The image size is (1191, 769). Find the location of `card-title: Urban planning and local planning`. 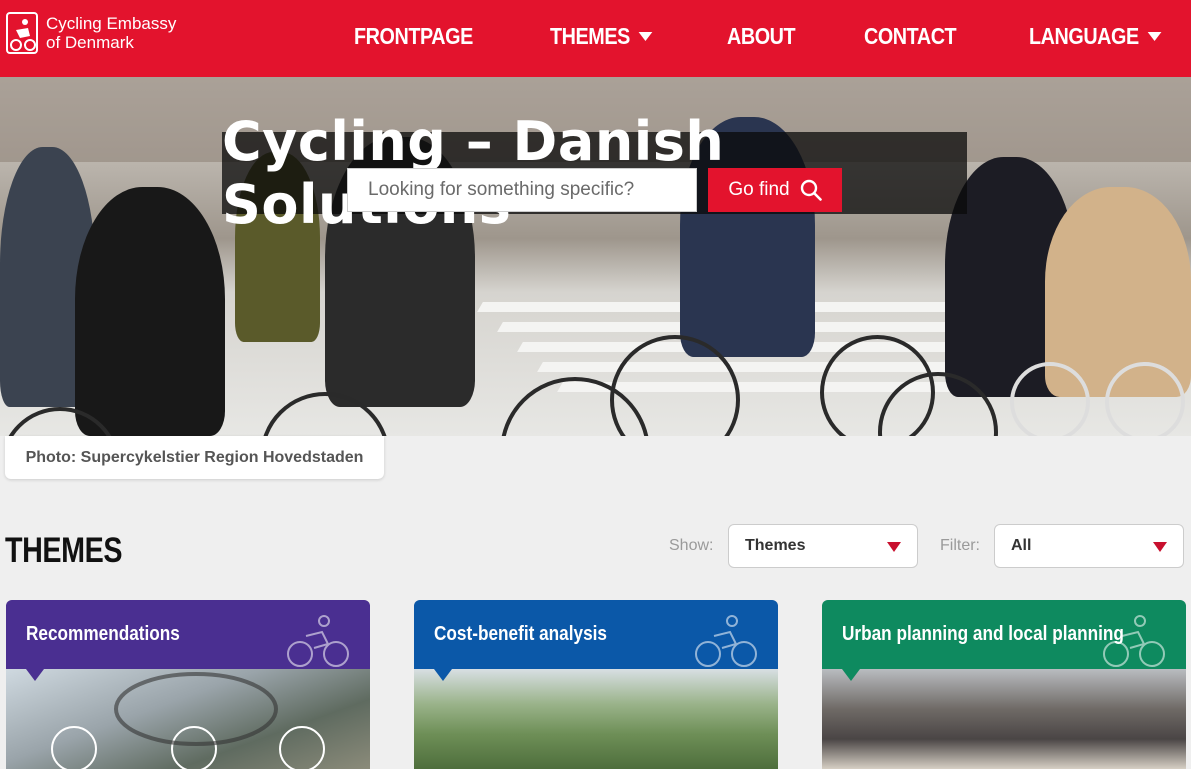

card-title: Urban planning and local planning is located at coordinates (983, 634).